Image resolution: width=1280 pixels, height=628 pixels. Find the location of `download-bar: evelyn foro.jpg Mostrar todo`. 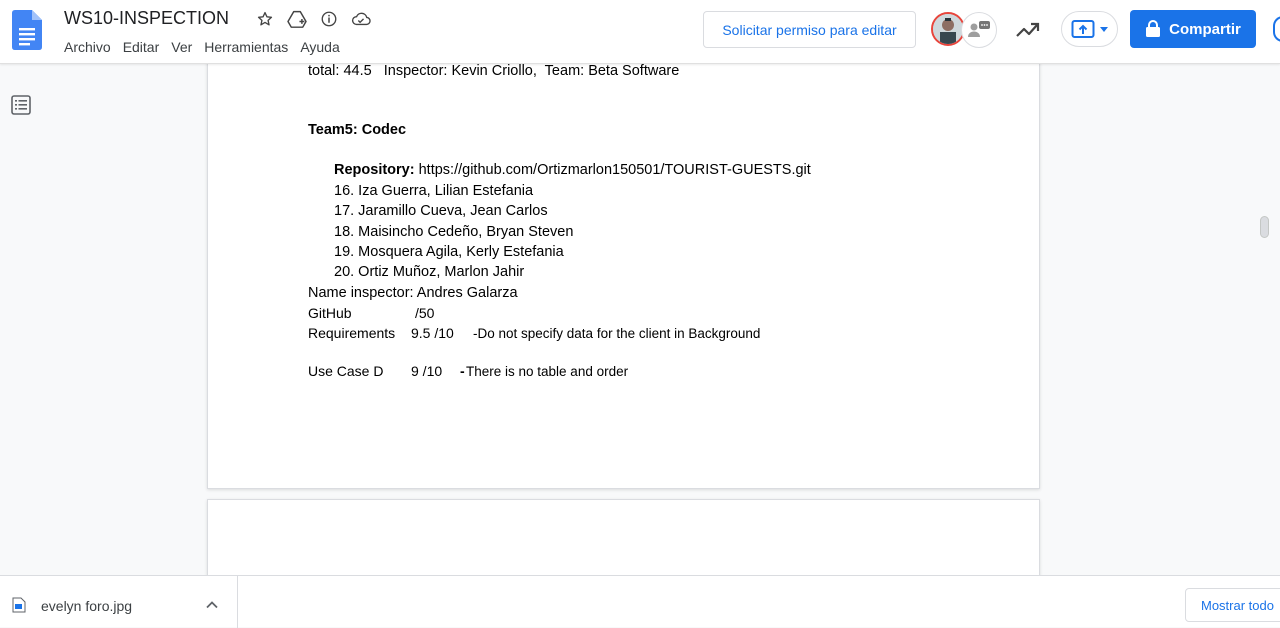

download-bar: evelyn foro.jpg Mostrar todo is located at coordinates (640, 601).